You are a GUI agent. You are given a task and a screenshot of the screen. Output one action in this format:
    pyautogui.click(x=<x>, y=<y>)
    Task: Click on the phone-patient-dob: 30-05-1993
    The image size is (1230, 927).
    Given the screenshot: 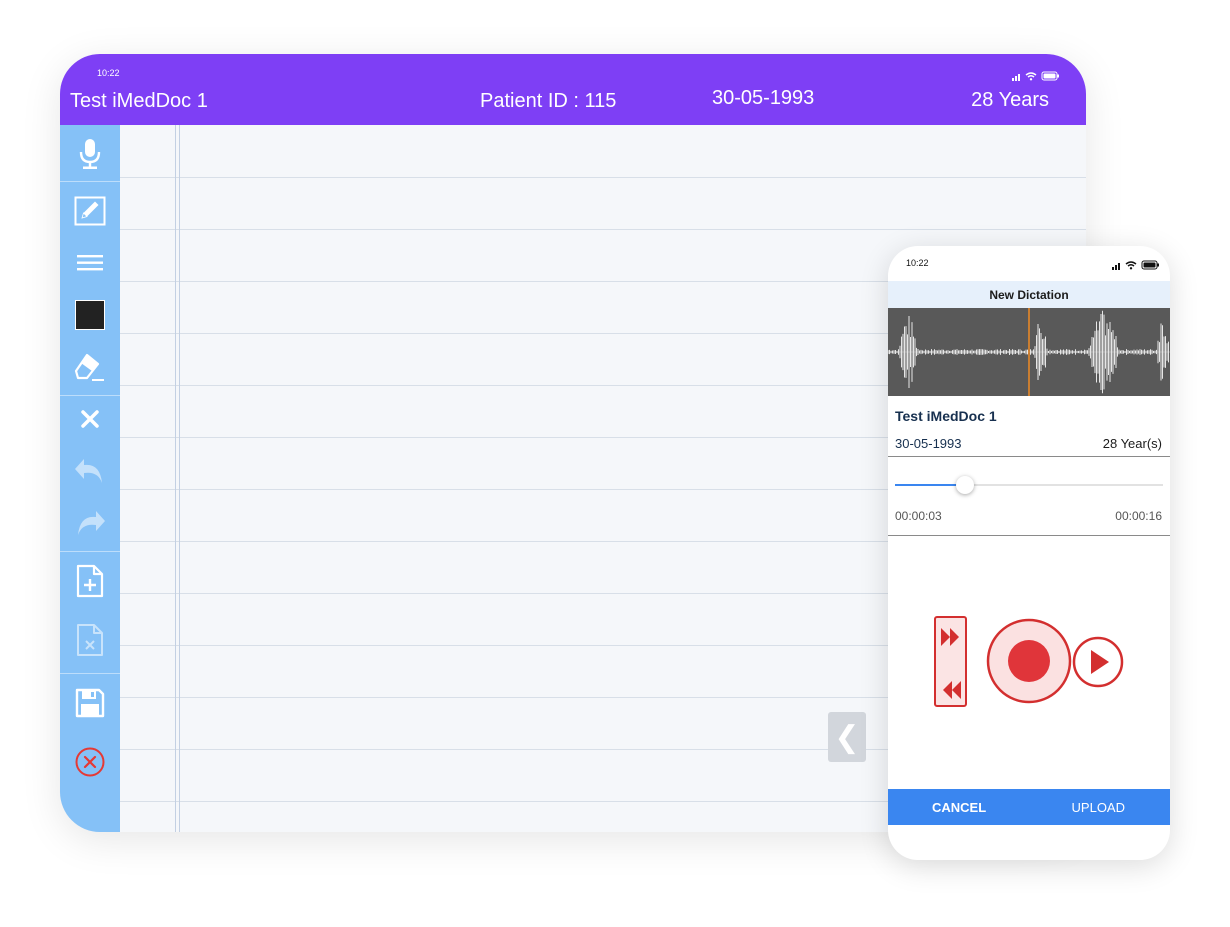 What is the action you would take?
    pyautogui.click(x=928, y=443)
    